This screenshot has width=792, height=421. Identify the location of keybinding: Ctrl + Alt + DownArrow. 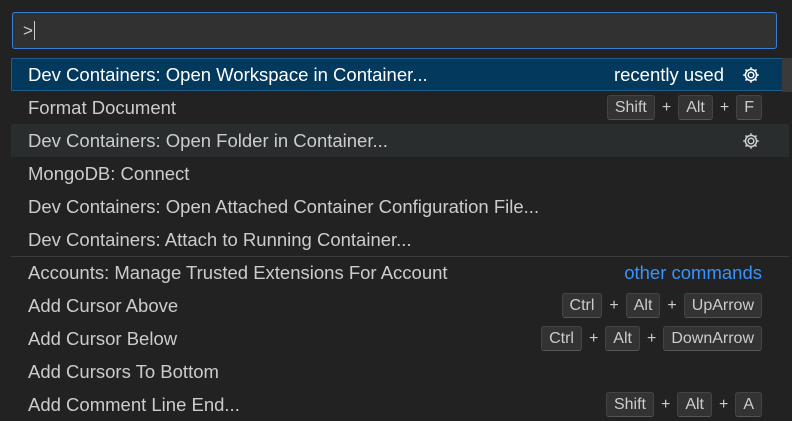
(651, 338).